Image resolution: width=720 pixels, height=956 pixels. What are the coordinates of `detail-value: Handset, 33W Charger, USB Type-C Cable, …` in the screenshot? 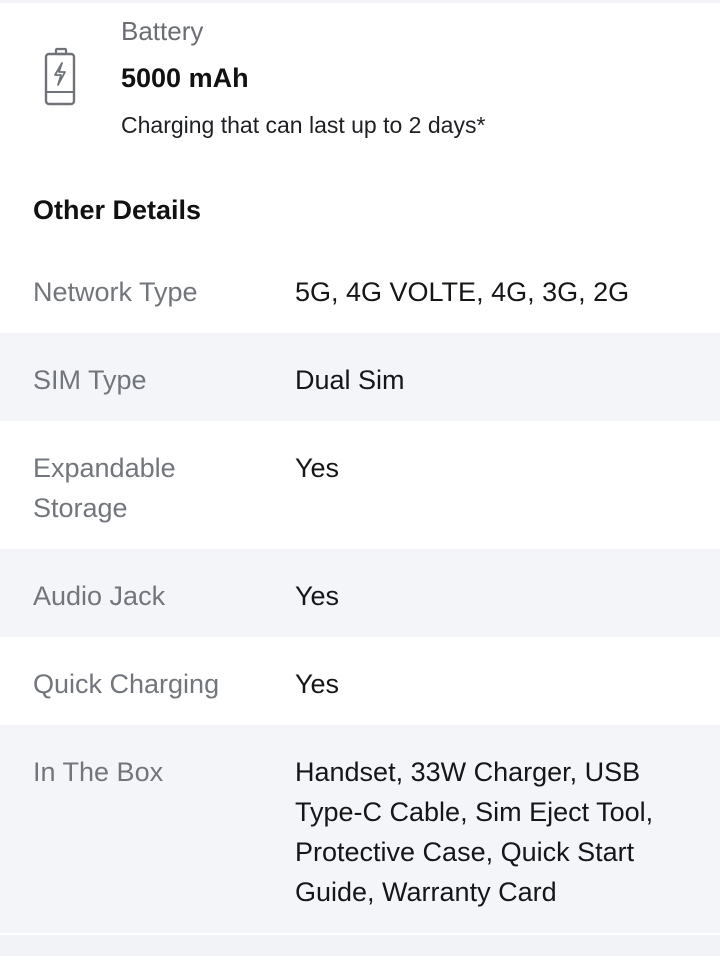 It's located at (474, 832).